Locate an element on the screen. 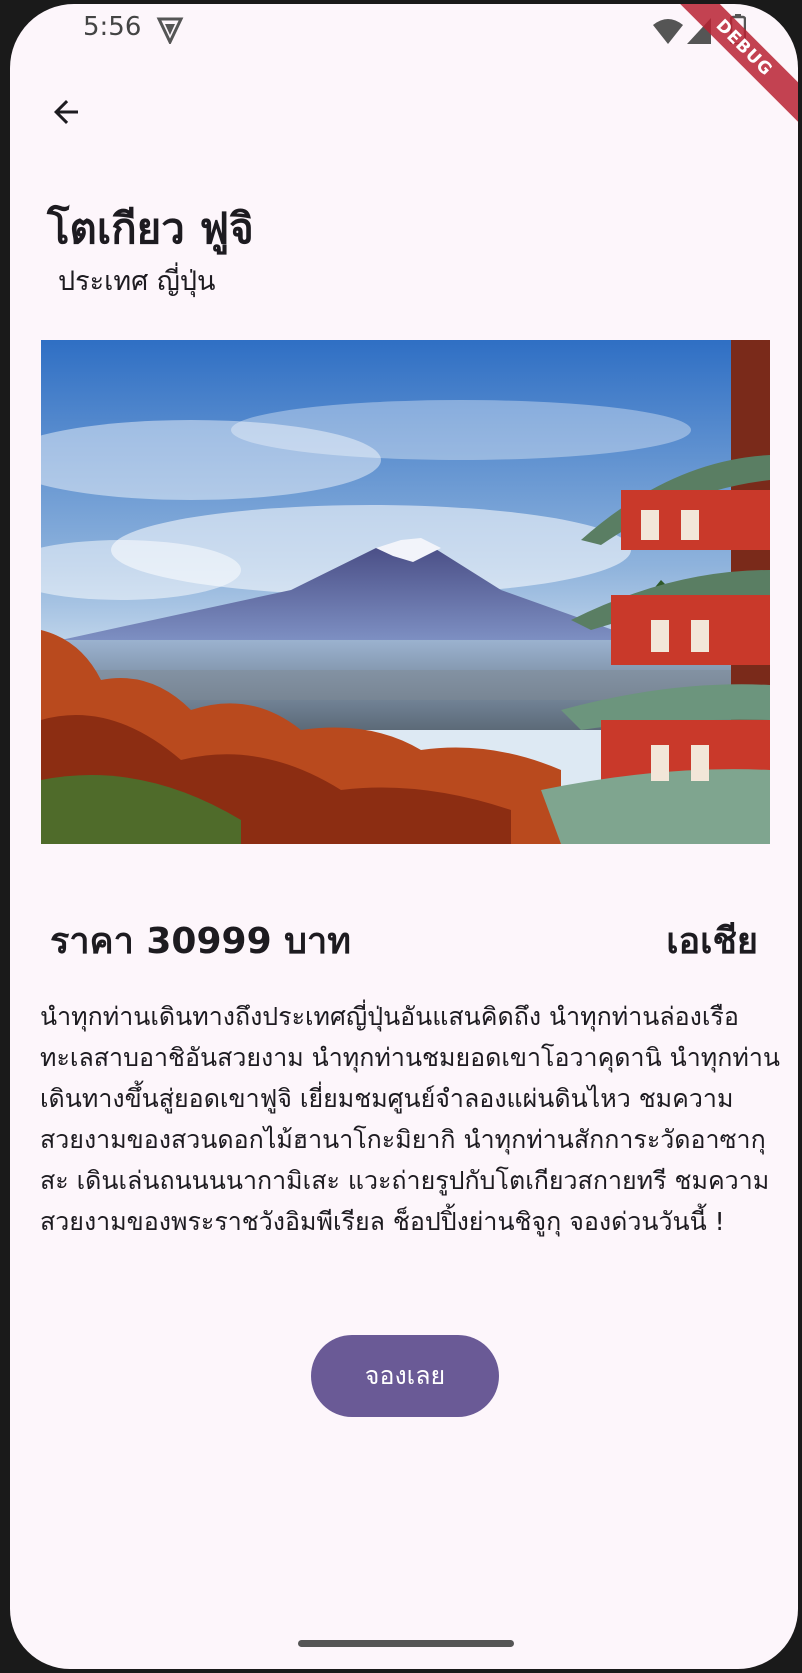  arrow-back-icon is located at coordinates (66, 112).